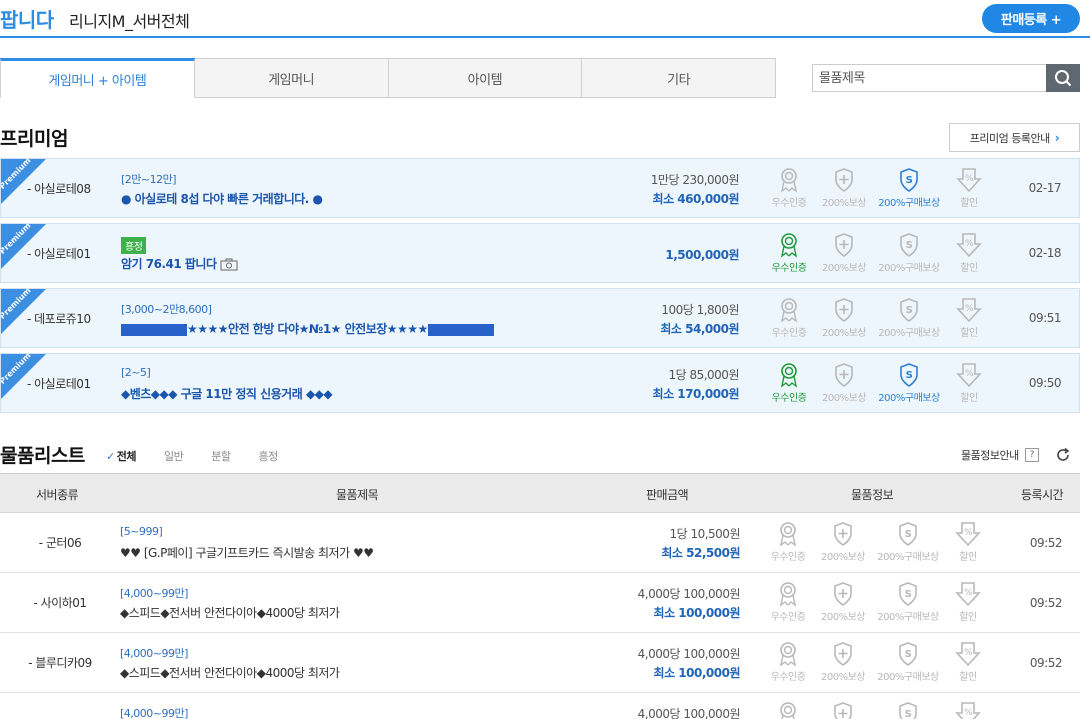 Image resolution: width=1090 pixels, height=719 pixels. I want to click on unit-price: 1만당 230,000원, so click(695, 180).